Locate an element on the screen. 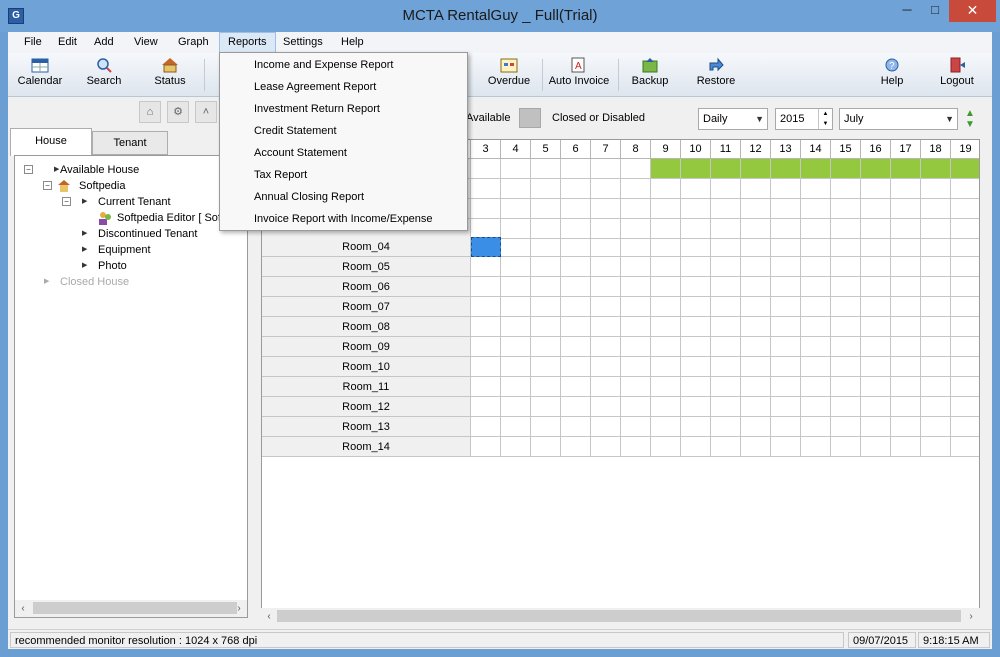  day-header: 4 is located at coordinates (516, 149).